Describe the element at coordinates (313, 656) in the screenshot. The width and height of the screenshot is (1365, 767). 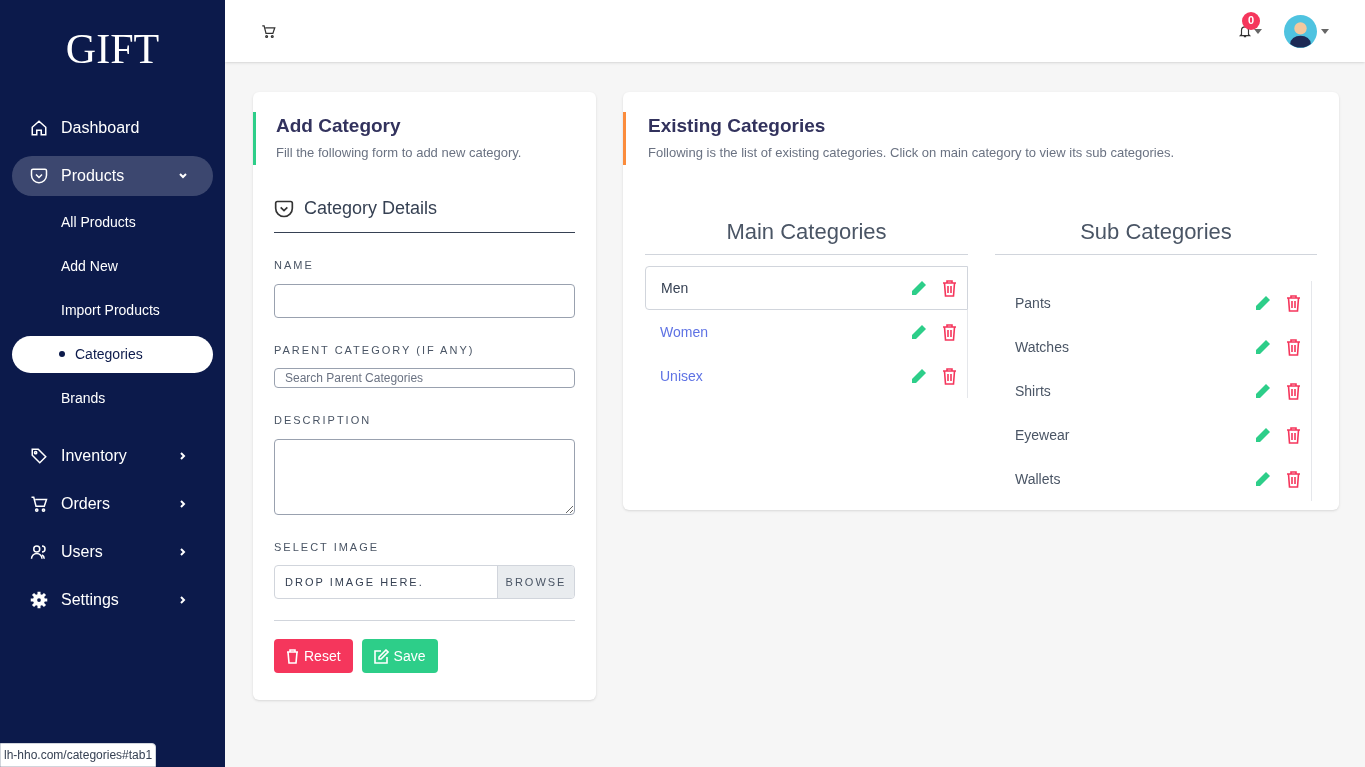
I see `reset-button: Reset` at that location.